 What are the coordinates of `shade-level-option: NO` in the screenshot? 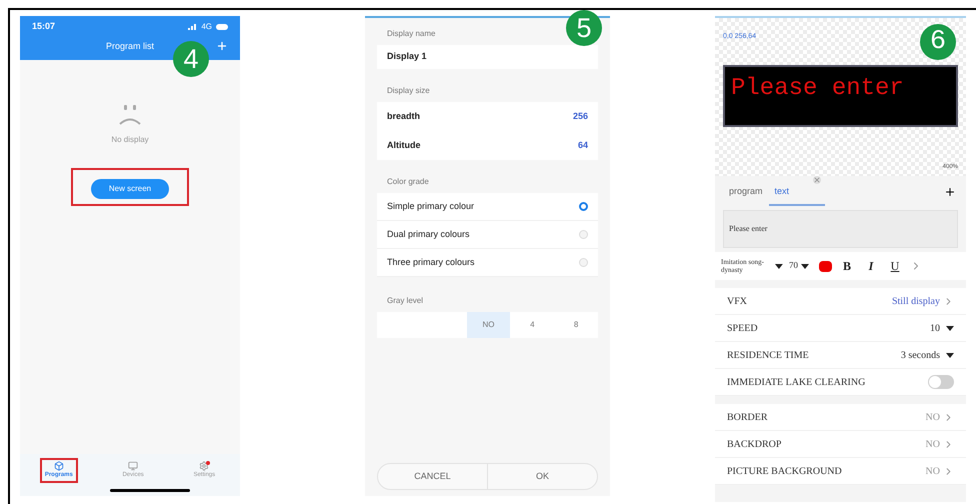 It's located at (488, 325).